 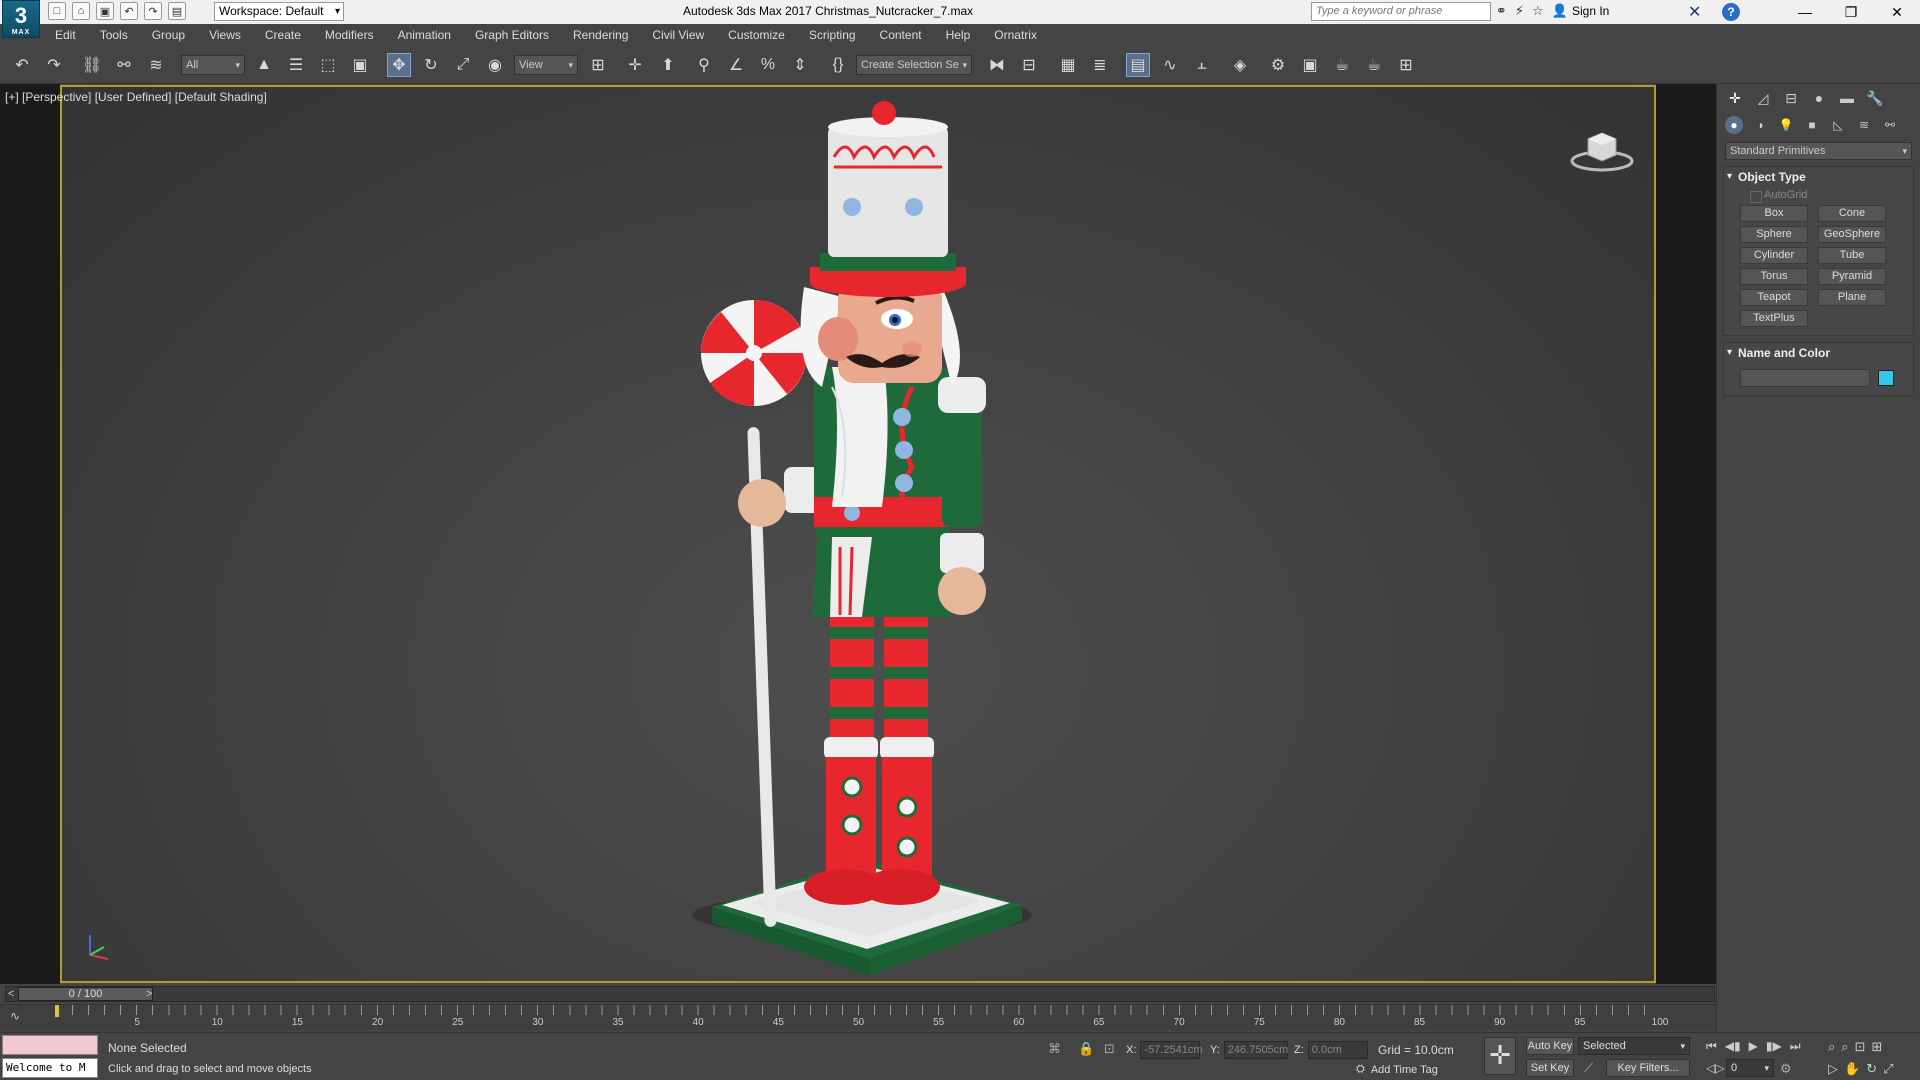 I want to click on cameras-icon: ■, so click(x=1812, y=125).